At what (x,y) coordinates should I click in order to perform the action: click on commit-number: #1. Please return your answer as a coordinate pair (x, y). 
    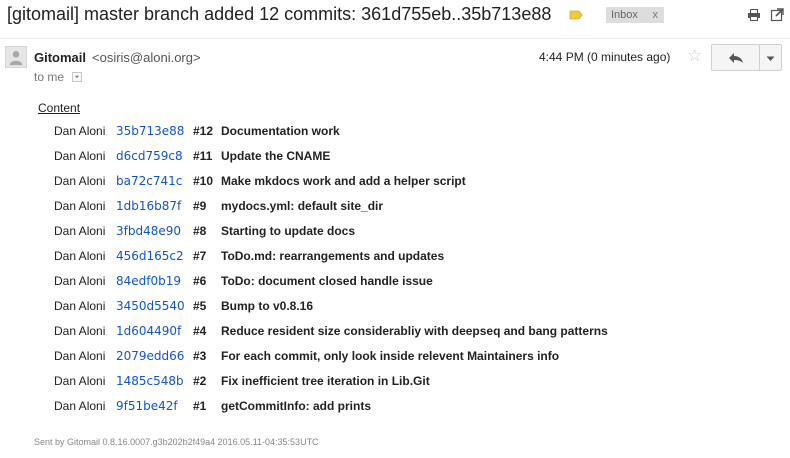
    Looking at the image, I should click on (200, 406).